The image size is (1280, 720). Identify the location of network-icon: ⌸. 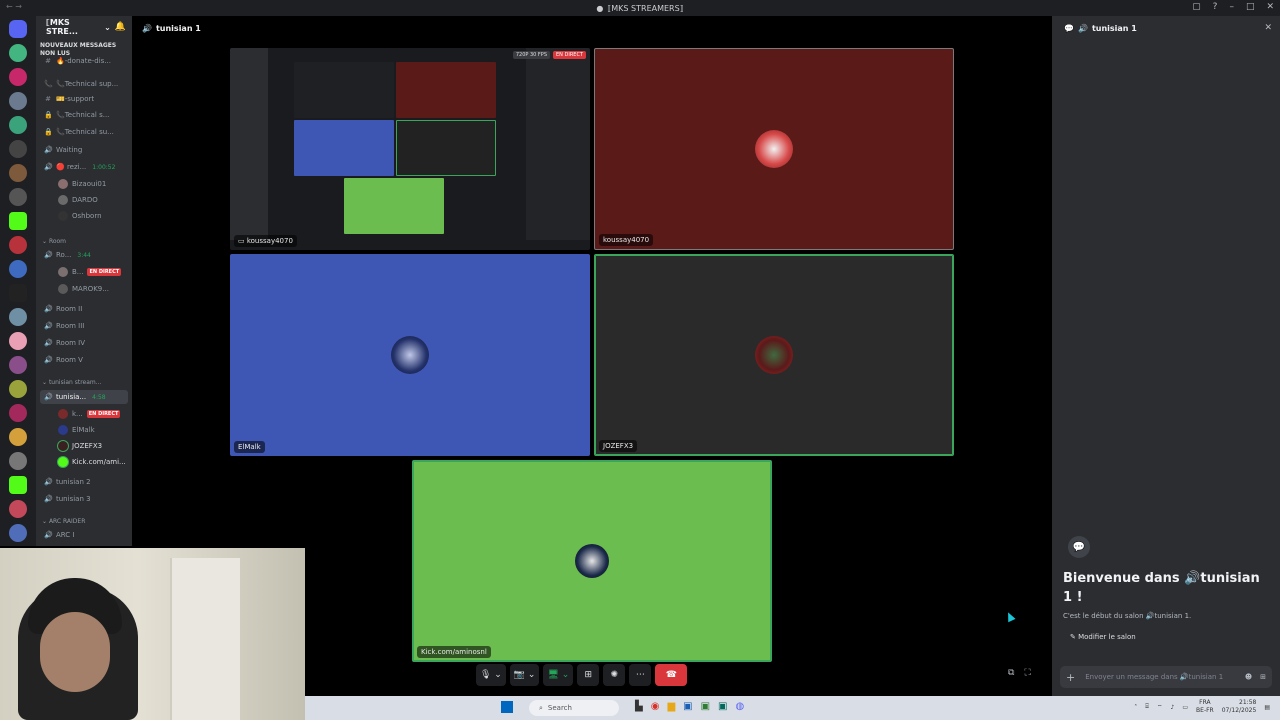
(1147, 707).